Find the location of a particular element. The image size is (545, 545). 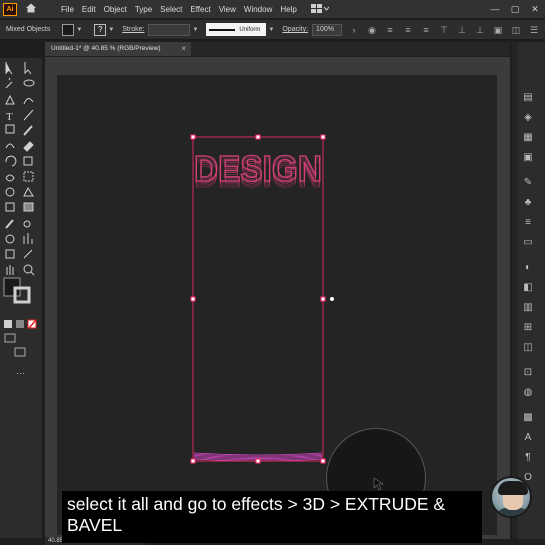

eraser-icon is located at coordinates (28, 146).